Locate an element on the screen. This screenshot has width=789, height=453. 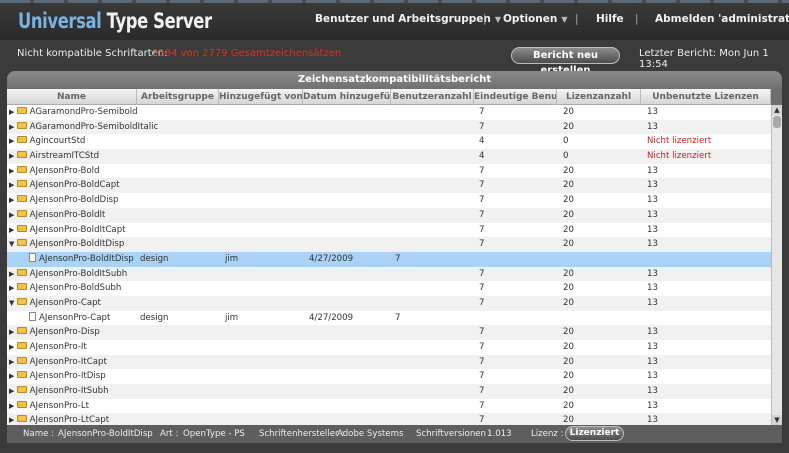
vertical-scrollbar: ▲ ▼ is located at coordinates (776, 265).